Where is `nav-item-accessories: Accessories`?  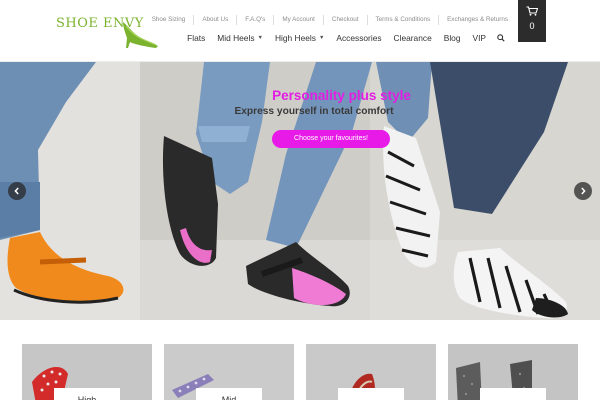
nav-item-accessories: Accessories is located at coordinates (358, 38).